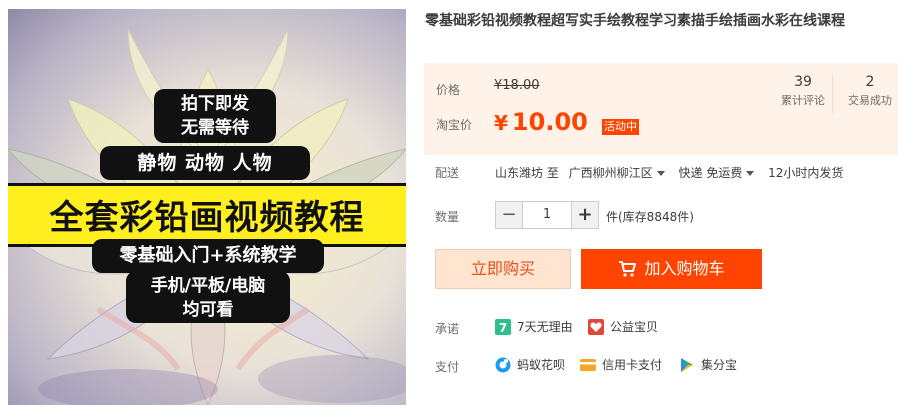 This screenshot has width=898, height=417. What do you see at coordinates (803, 100) in the screenshot?
I see `reviews-label: 累计评论` at bounding box center [803, 100].